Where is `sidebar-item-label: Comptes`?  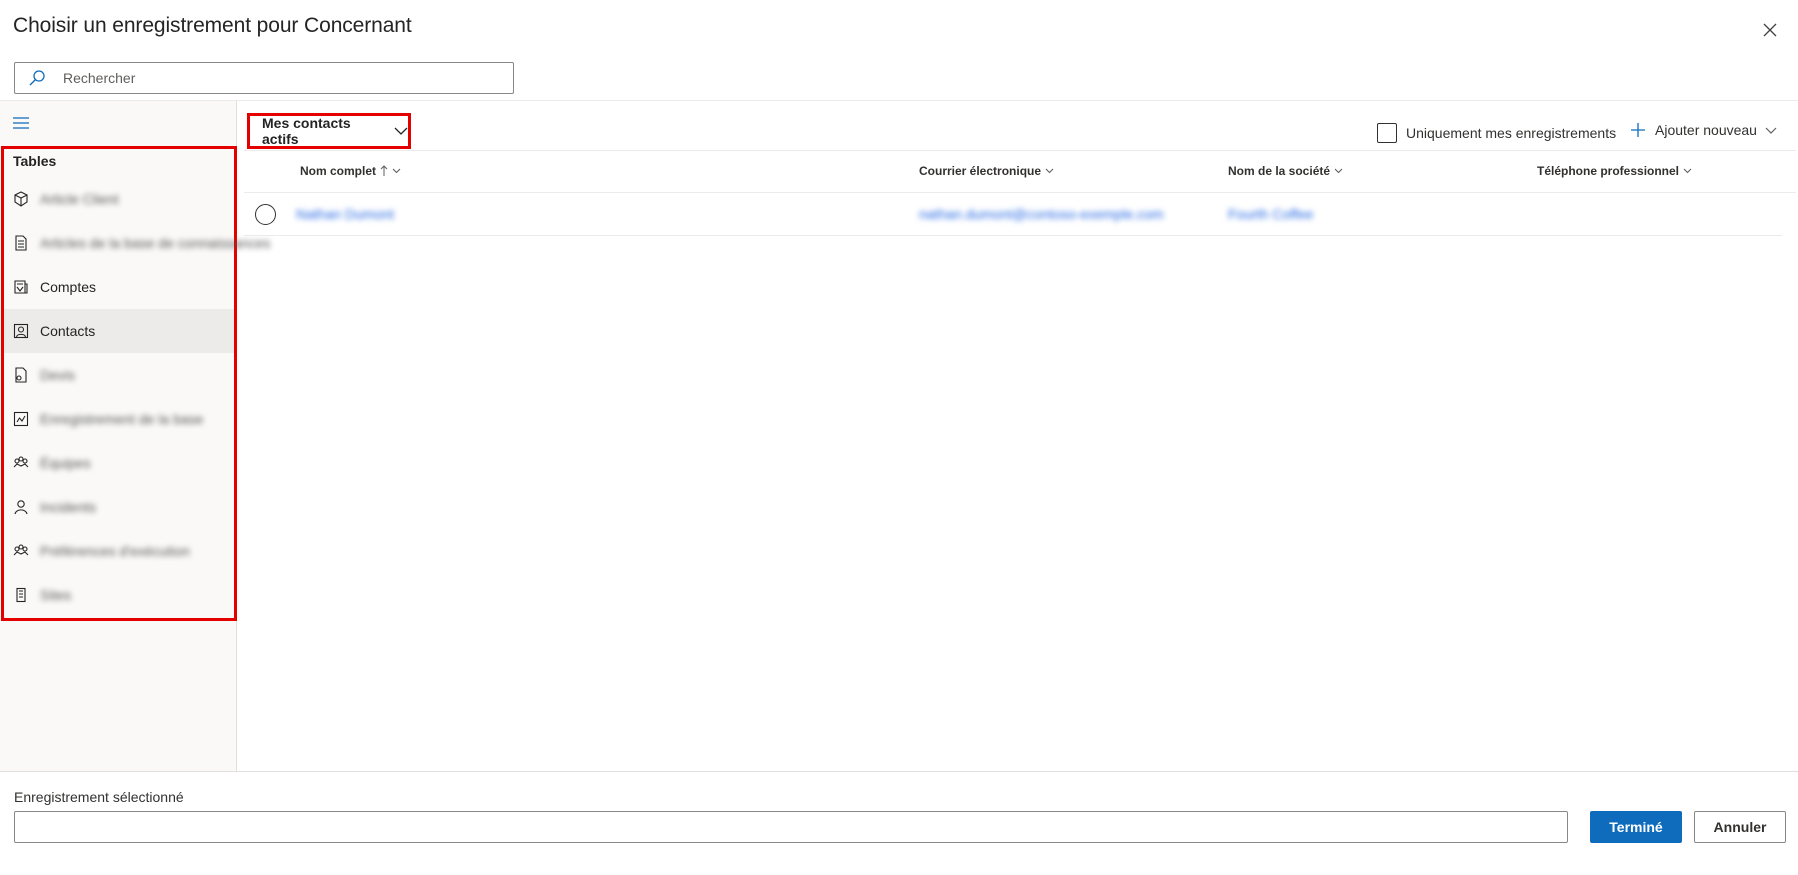
sidebar-item-label: Comptes is located at coordinates (68, 287).